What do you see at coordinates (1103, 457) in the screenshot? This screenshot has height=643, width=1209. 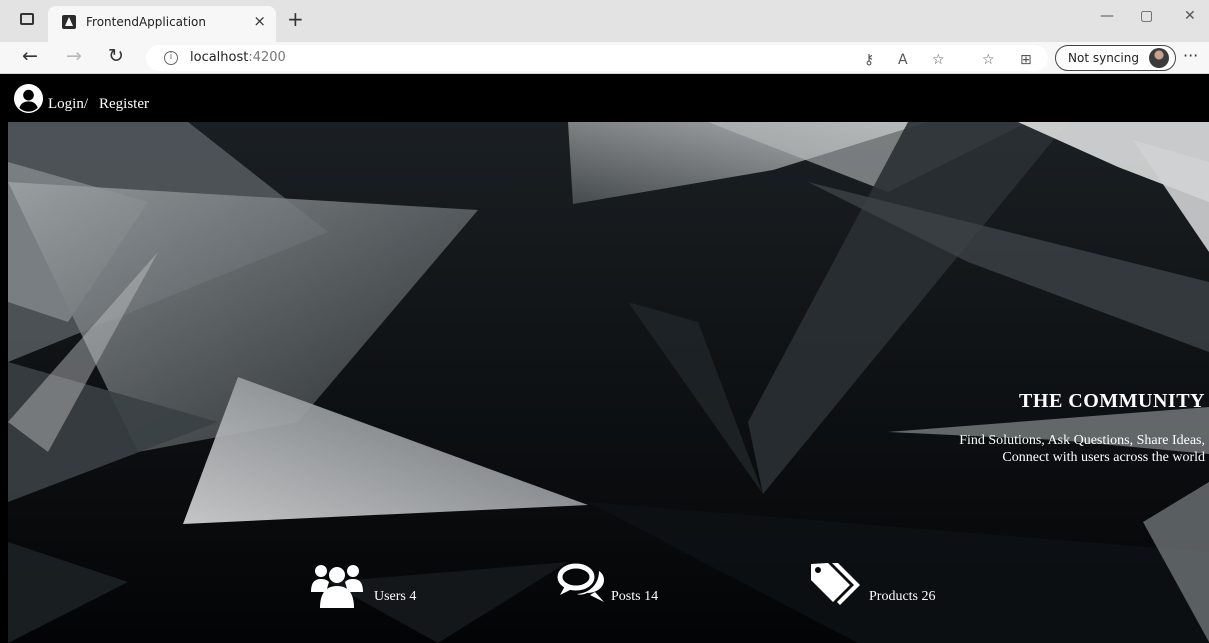 I see `hero-subtitle-line-2: Connect with users across the world` at bounding box center [1103, 457].